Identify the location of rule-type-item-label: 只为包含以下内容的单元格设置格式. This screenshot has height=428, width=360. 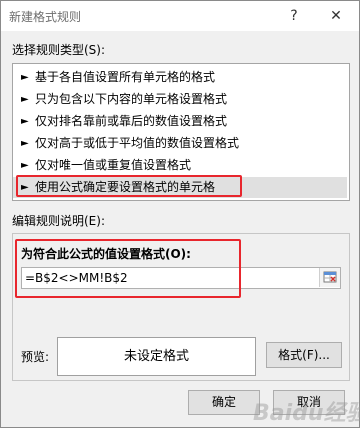
(131, 99).